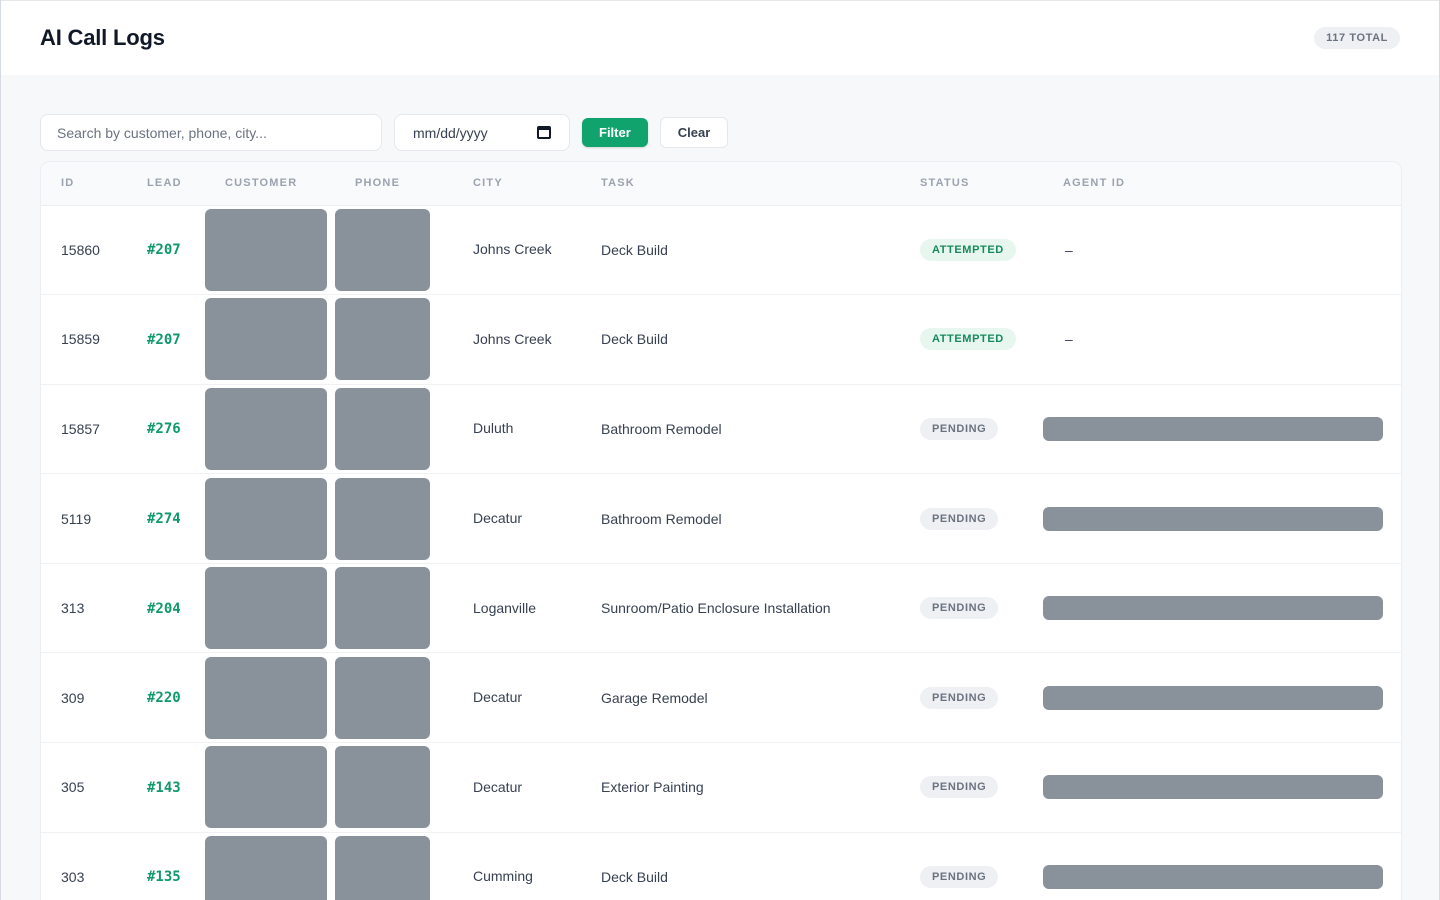  Describe the element at coordinates (721, 787) in the screenshot. I see `table-row: 305 #143 Decatur Exterior Painting PENDING` at that location.